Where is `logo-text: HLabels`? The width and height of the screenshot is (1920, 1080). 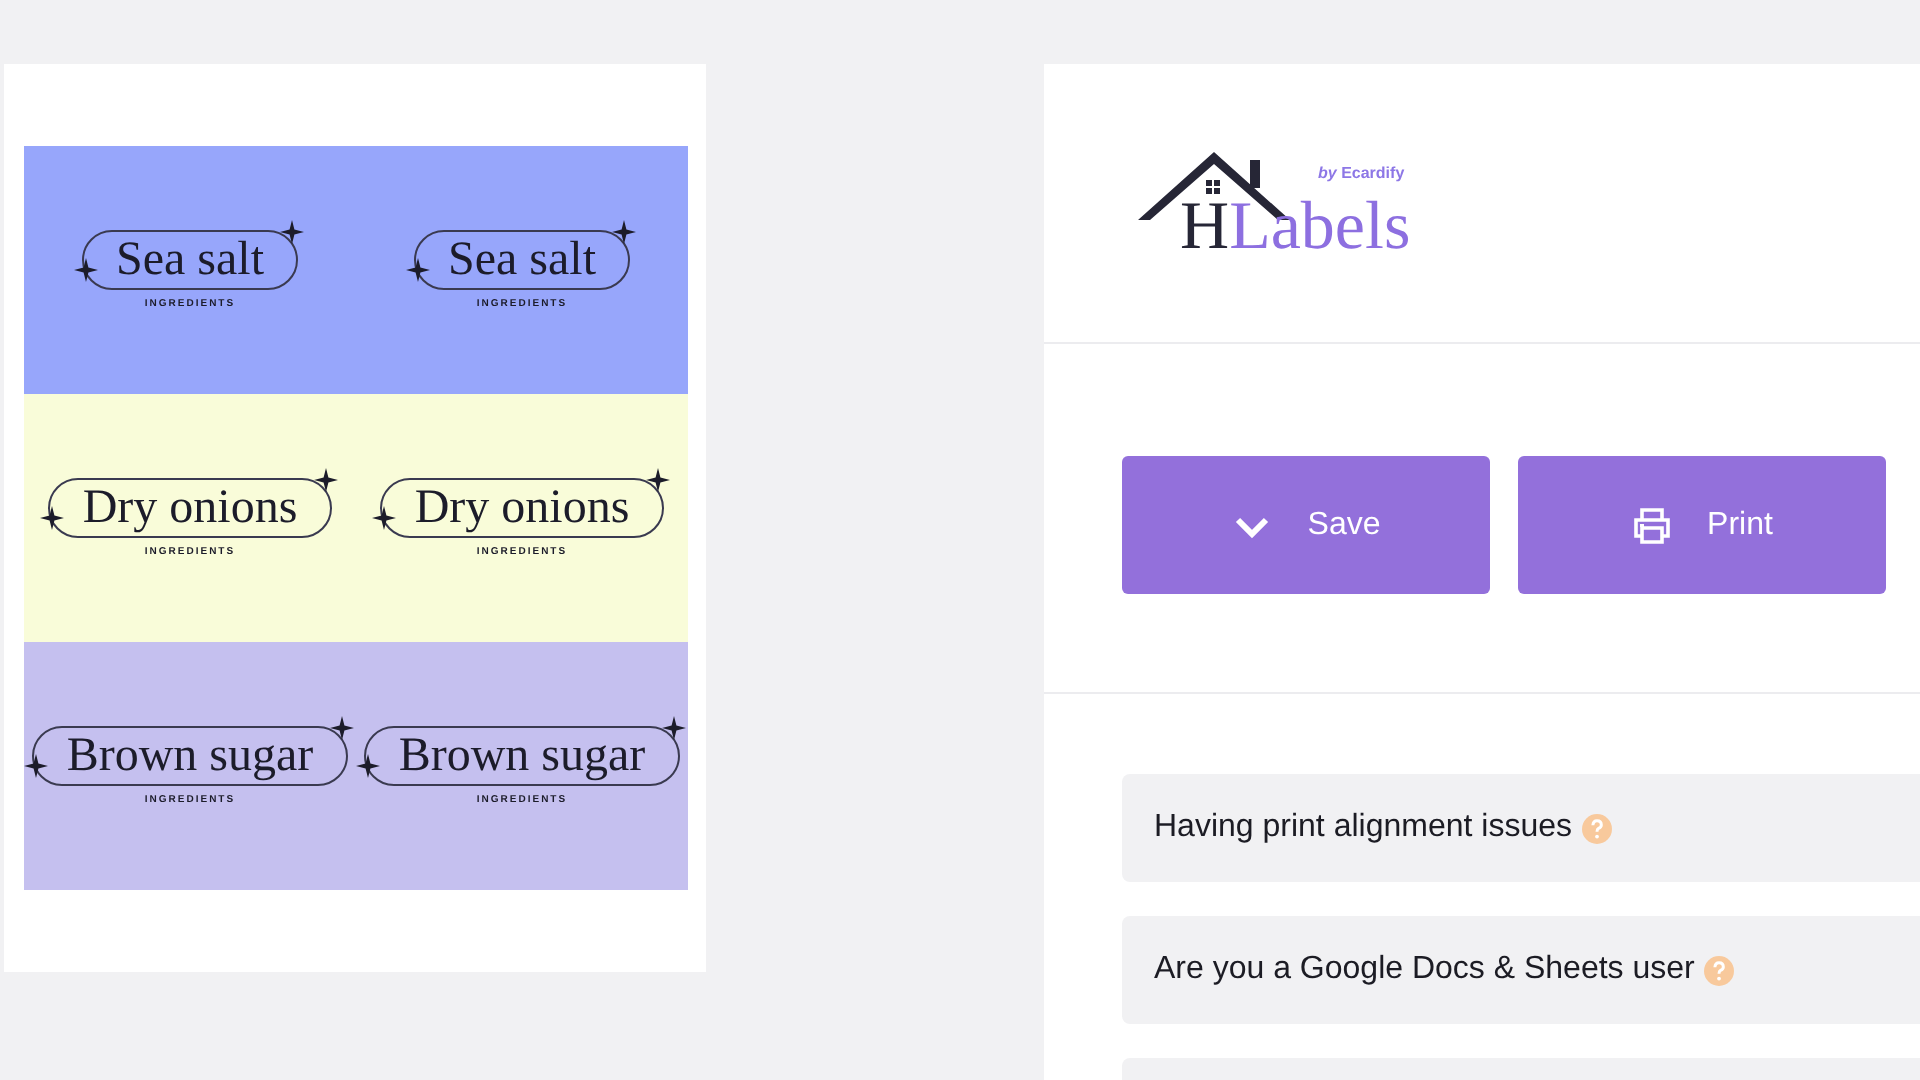
logo-text: HLabels is located at coordinates (1295, 228).